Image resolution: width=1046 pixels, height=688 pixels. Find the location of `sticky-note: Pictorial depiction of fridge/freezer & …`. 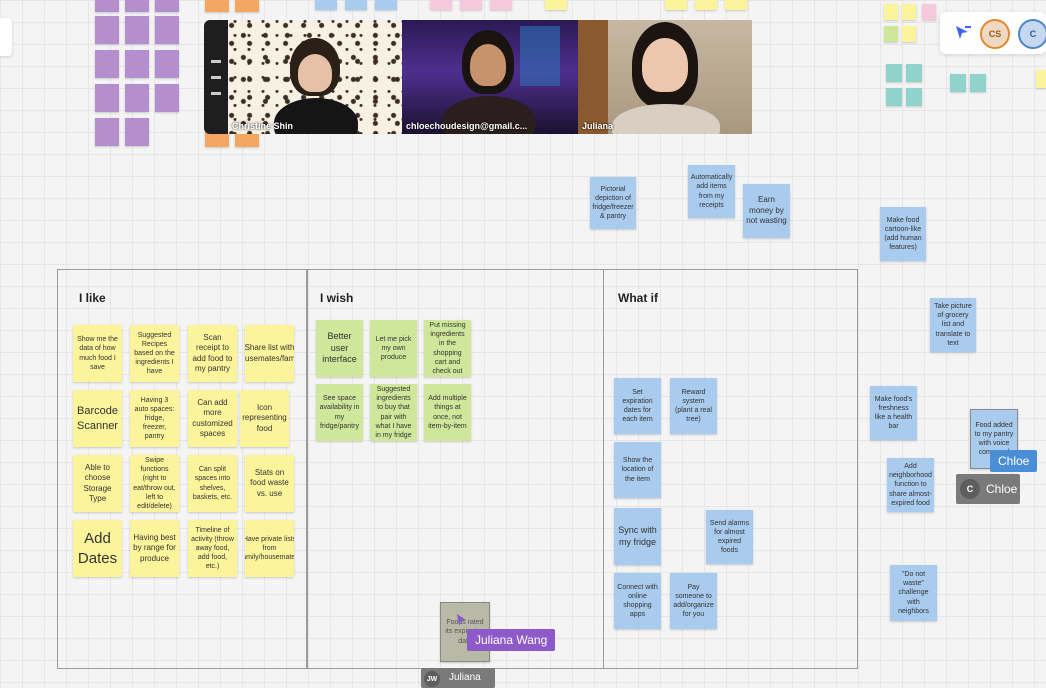

sticky-note: Pictorial depiction of fridge/freezer & … is located at coordinates (613, 203).